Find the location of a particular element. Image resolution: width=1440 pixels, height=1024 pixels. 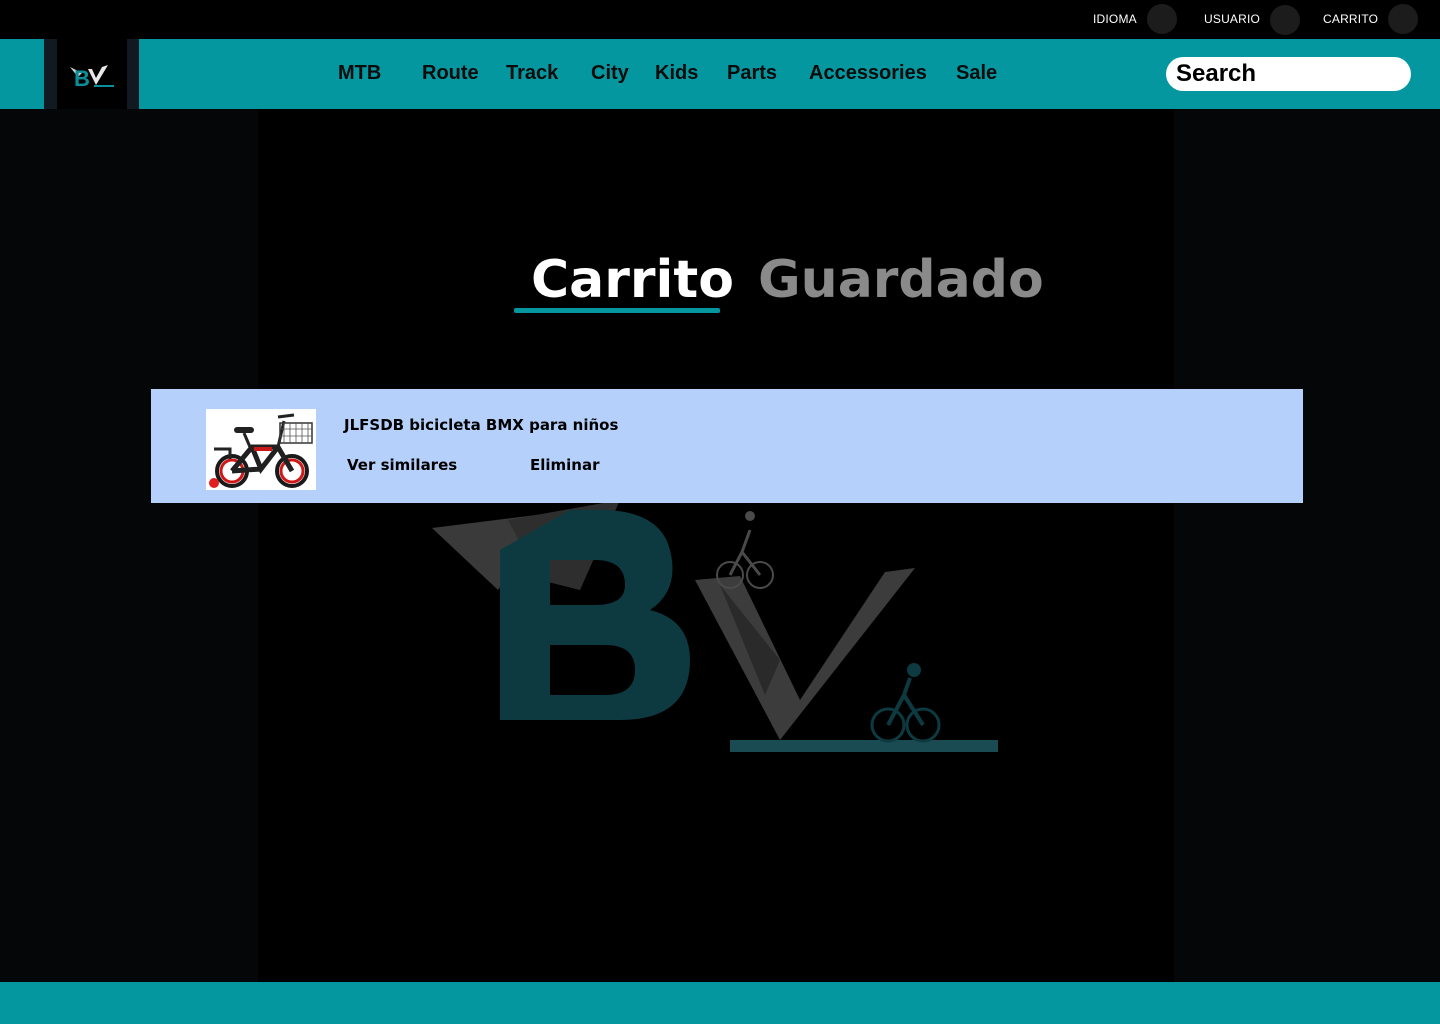

language-selector: IDIOMA is located at coordinates (1135, 19).